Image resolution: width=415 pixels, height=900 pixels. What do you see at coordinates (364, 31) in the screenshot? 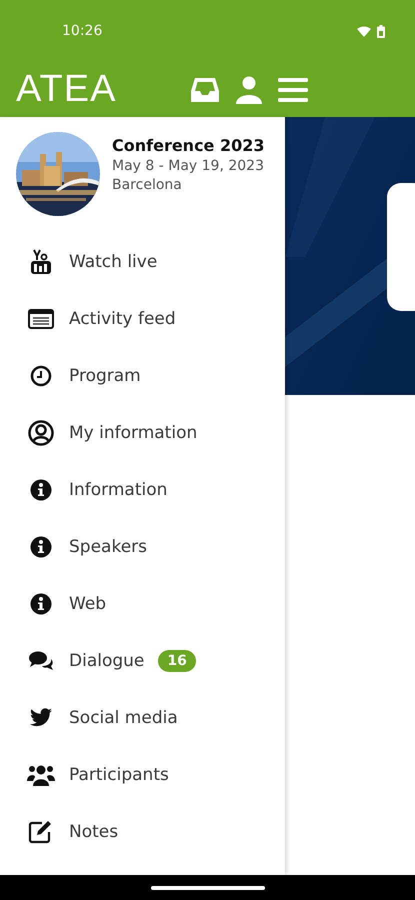
I see `wifi-icon` at bounding box center [364, 31].